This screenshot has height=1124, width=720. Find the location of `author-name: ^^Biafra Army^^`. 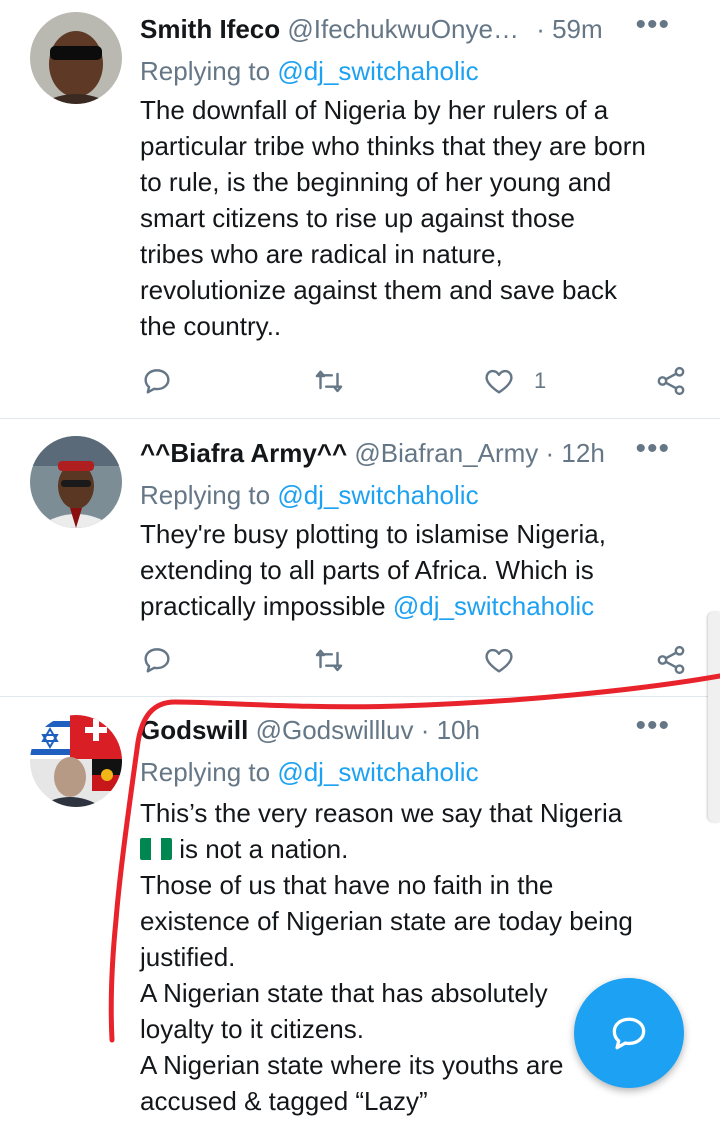

author-name: ^^Biafra Army^^ is located at coordinates (243, 453).